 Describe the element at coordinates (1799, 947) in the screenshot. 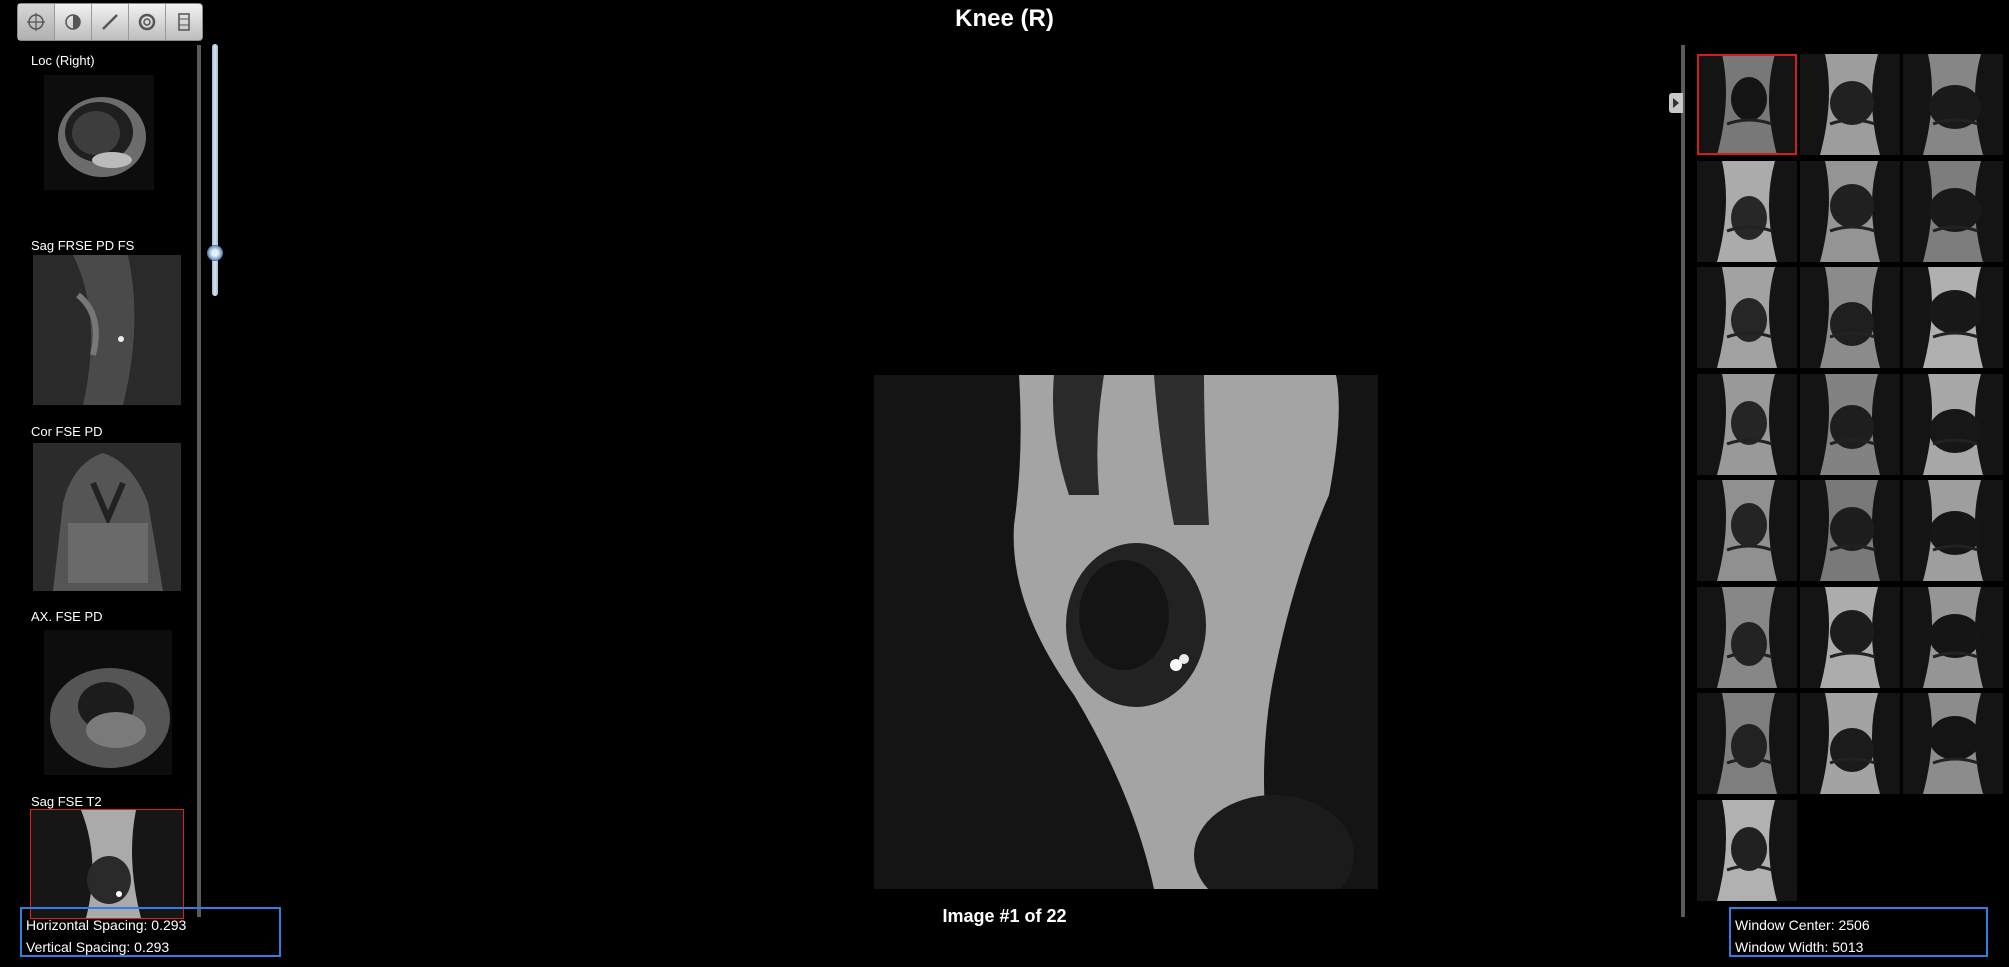

I see `window-width: Window Width: 5013` at that location.